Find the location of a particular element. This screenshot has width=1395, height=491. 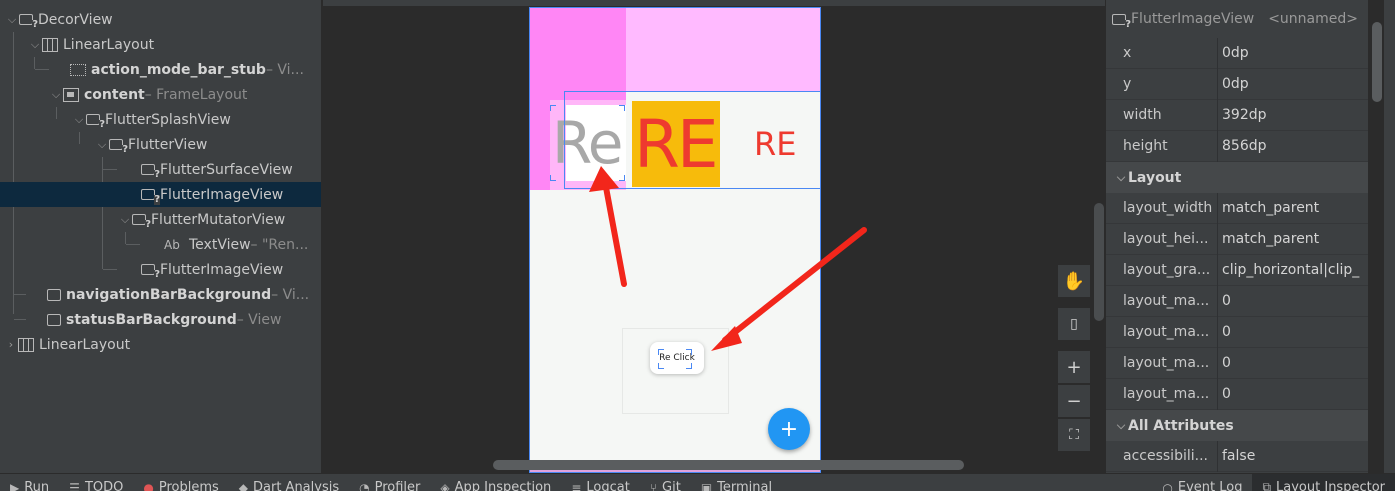

attribute-value: false is located at coordinates (1292, 456).